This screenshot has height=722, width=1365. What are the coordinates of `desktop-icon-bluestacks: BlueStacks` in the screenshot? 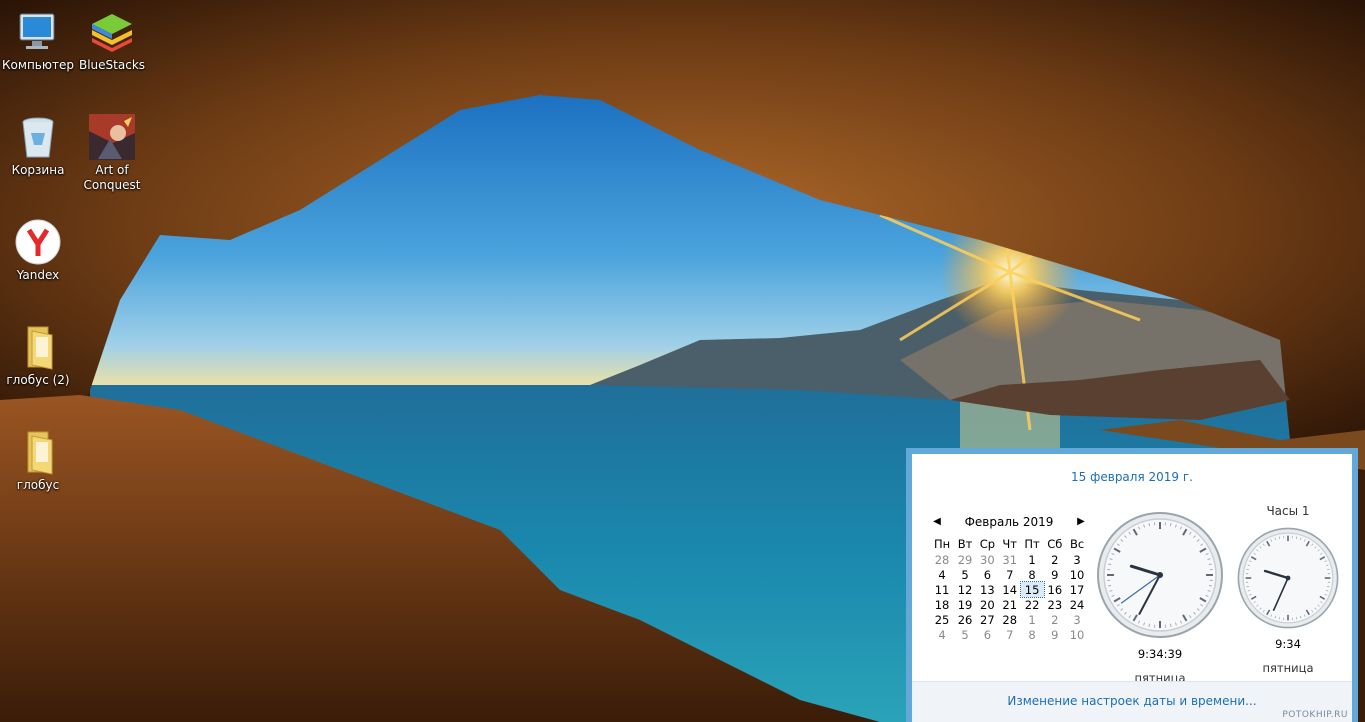 It's located at (112, 40).